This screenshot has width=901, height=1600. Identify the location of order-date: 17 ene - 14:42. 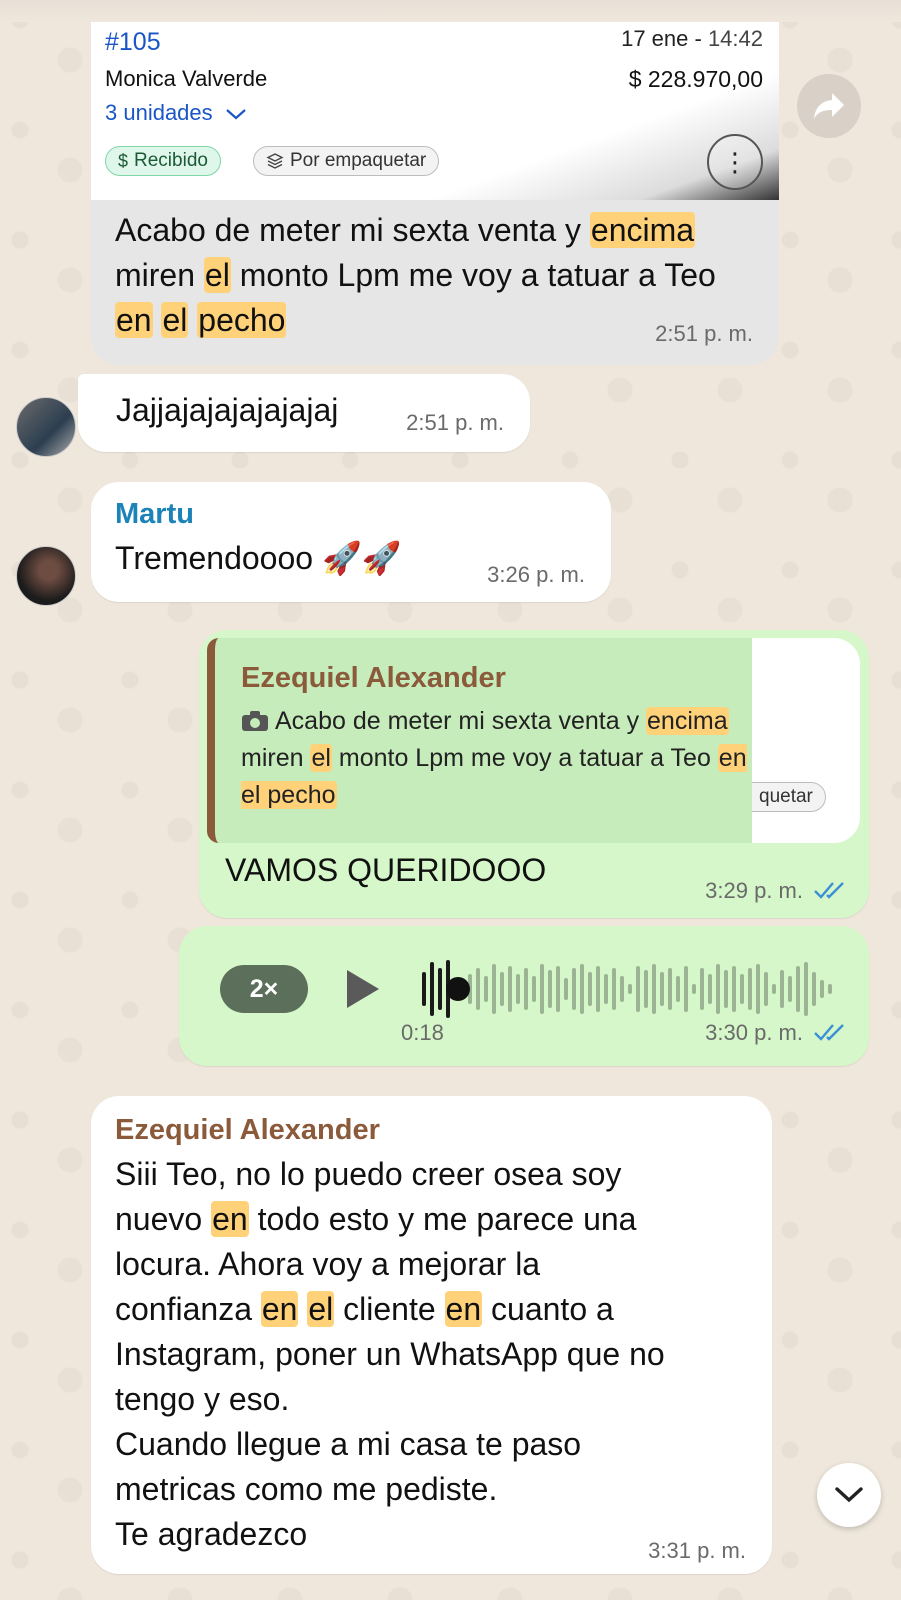
(692, 38).